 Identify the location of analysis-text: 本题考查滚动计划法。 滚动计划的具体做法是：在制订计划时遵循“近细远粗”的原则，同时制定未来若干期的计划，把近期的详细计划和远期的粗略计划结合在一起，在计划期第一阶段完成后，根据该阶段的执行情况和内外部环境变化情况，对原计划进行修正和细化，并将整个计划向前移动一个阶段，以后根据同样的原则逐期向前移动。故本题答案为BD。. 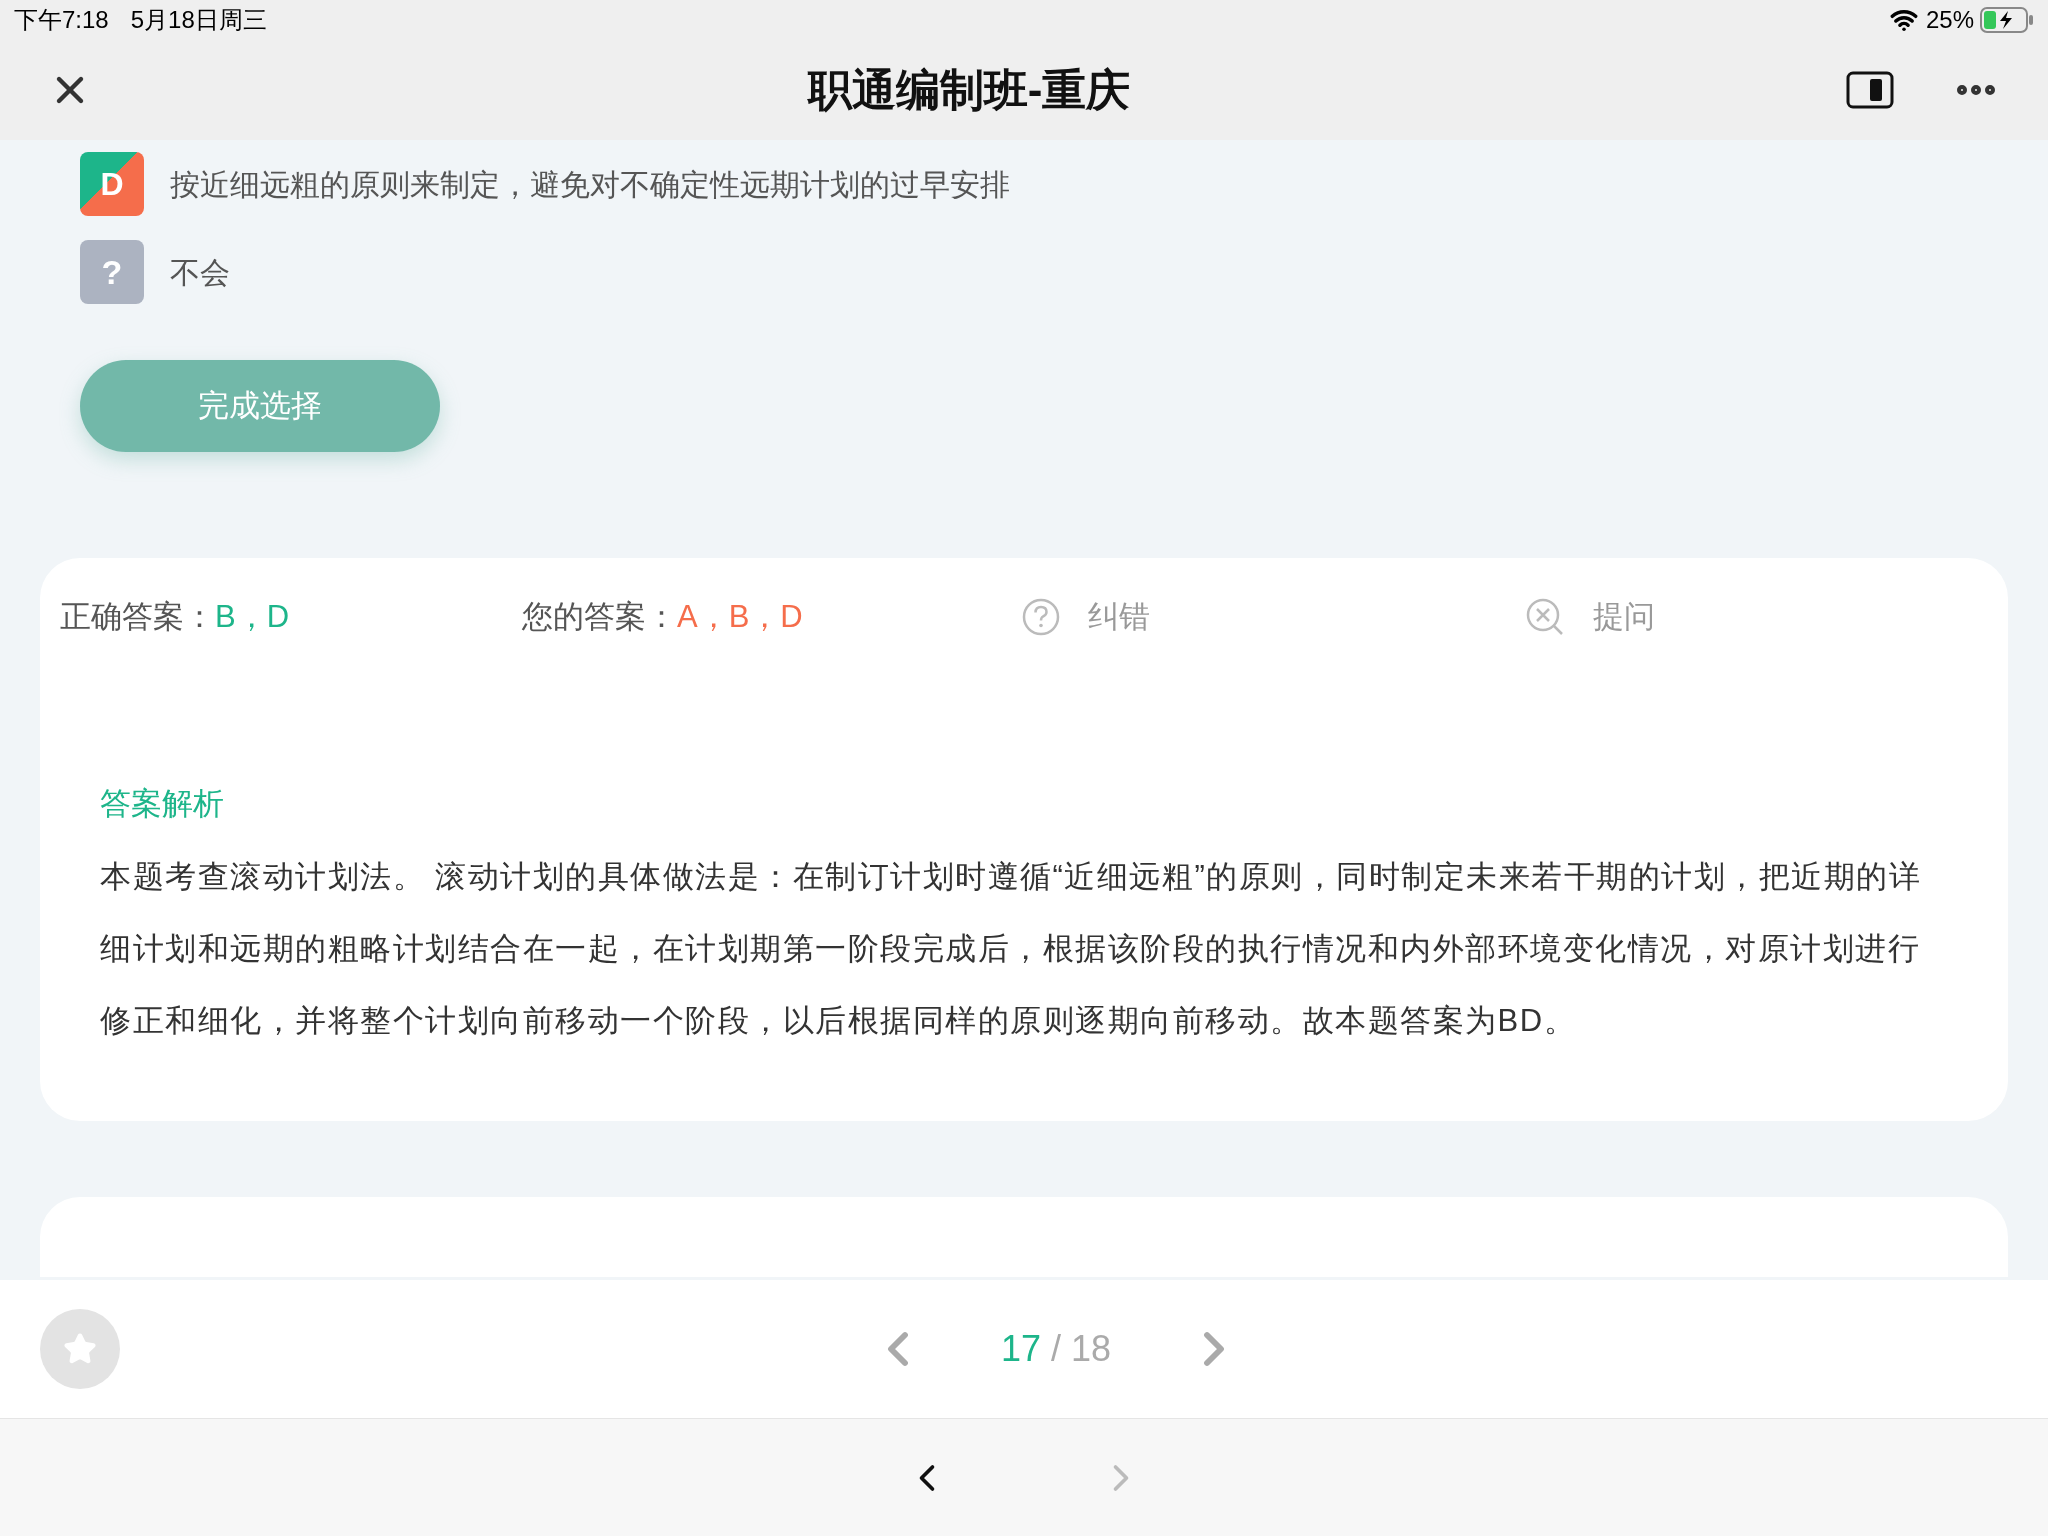
(1011, 949).